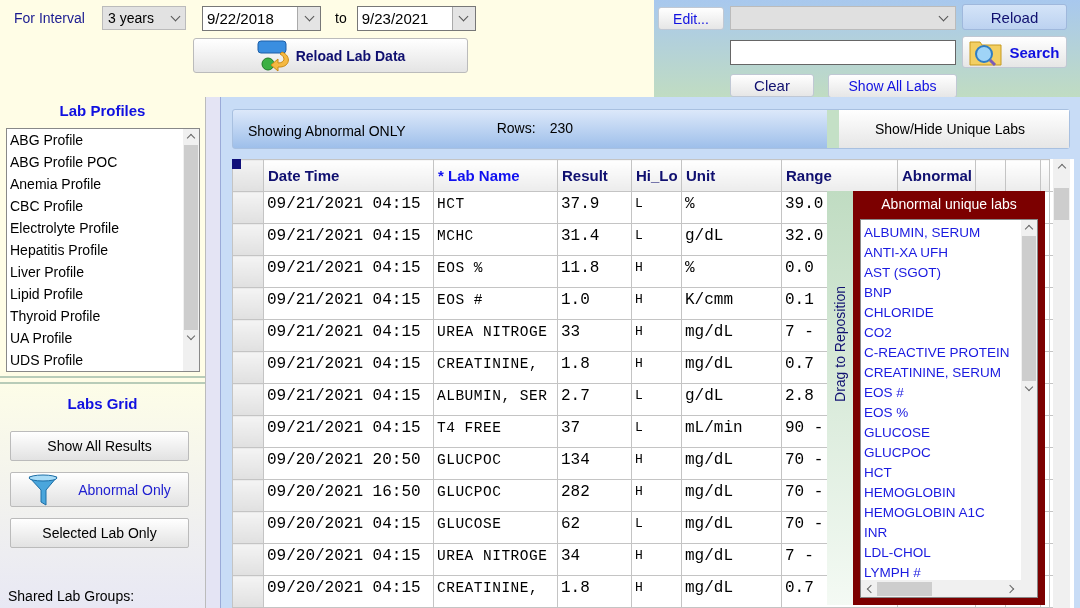 This screenshot has width=1080, height=608. Describe the element at coordinates (236, 164) in the screenshot. I see `corner-marker` at that location.